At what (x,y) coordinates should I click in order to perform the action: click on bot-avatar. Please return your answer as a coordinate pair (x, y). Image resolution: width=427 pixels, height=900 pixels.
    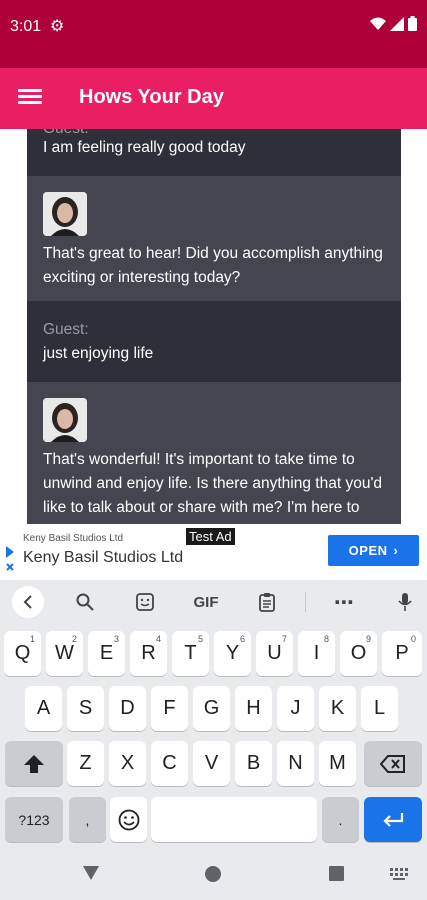
    Looking at the image, I should click on (65, 420).